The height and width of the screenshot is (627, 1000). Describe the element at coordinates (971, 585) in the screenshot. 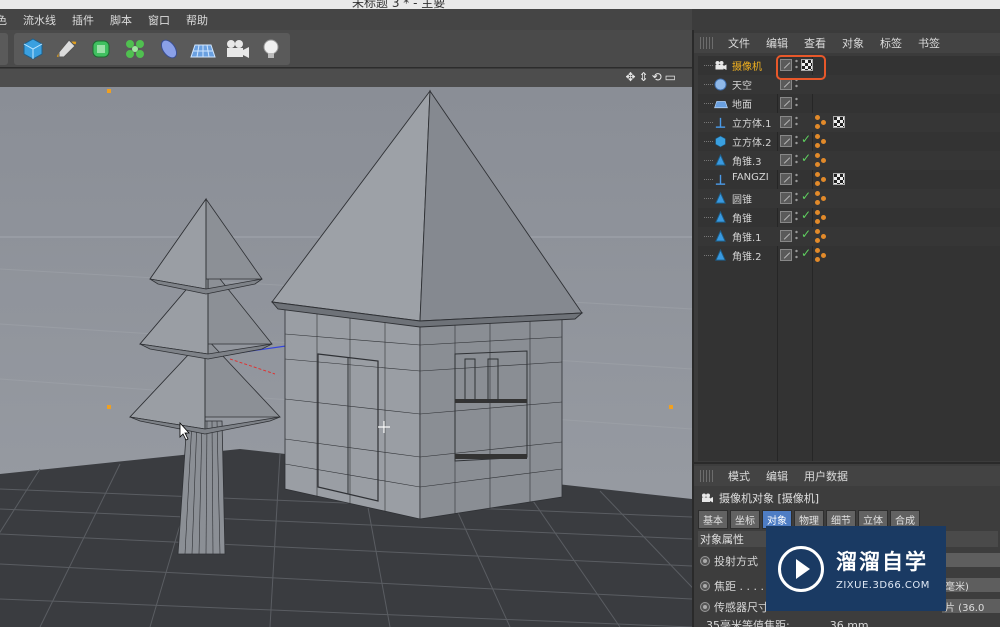

I see `focal-length-field: 毫米)` at that location.